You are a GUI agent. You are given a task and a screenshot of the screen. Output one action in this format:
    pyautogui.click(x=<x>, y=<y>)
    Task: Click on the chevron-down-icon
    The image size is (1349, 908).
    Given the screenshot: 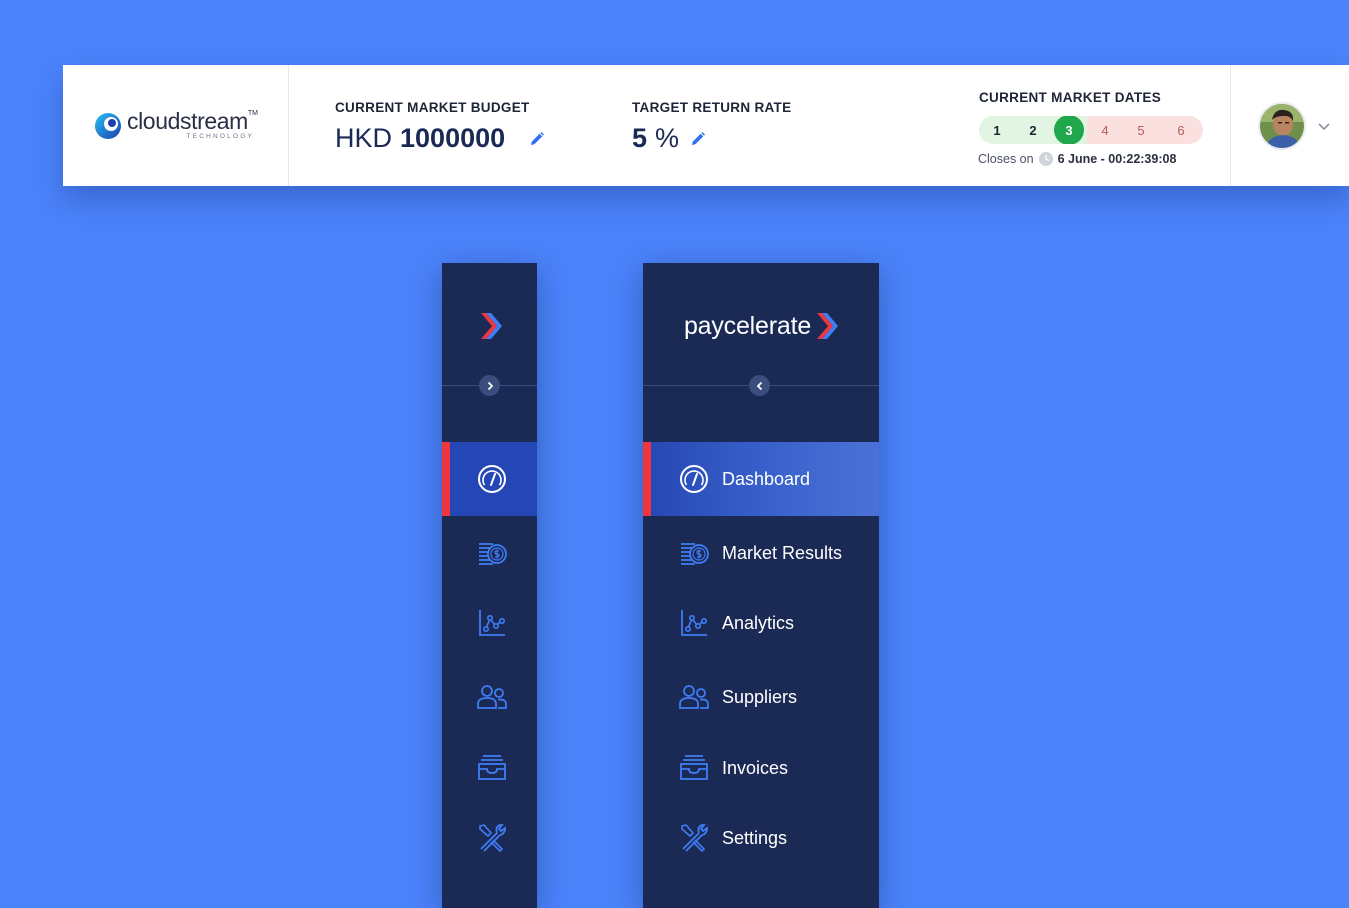 What is the action you would take?
    pyautogui.click(x=1324, y=126)
    